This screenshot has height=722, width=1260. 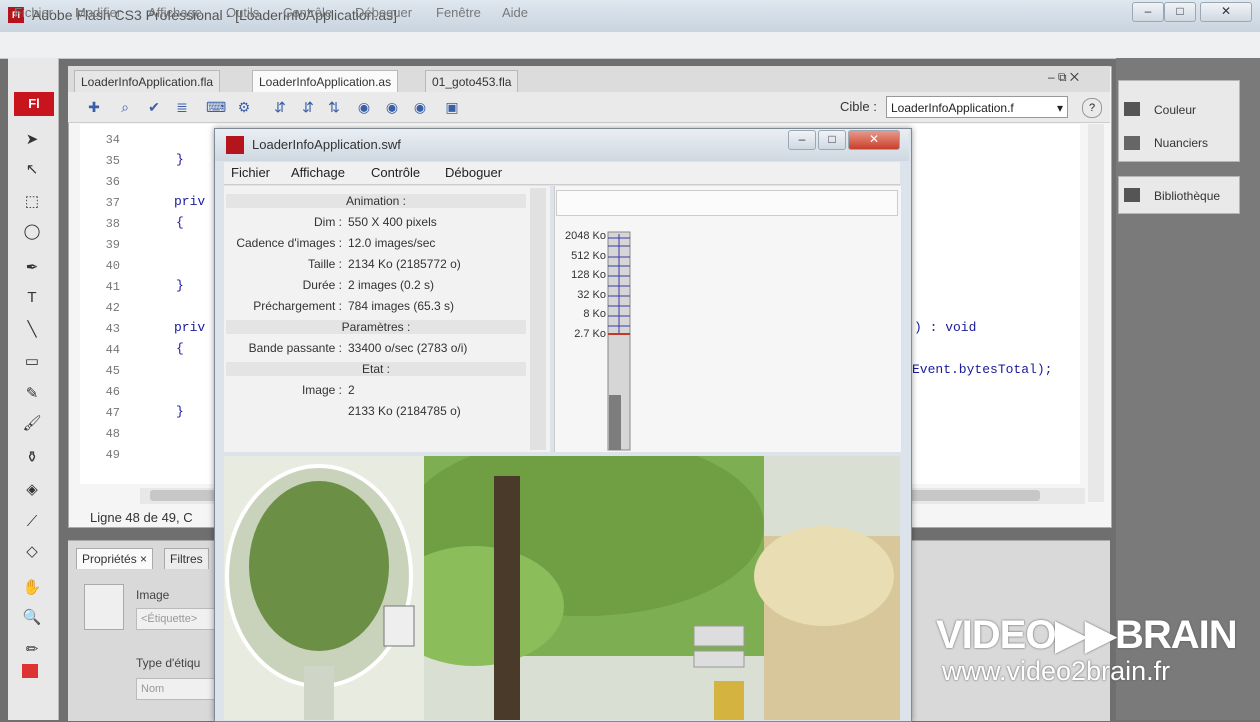 What do you see at coordinates (112, 350) in the screenshot?
I see `line-number: 44` at bounding box center [112, 350].